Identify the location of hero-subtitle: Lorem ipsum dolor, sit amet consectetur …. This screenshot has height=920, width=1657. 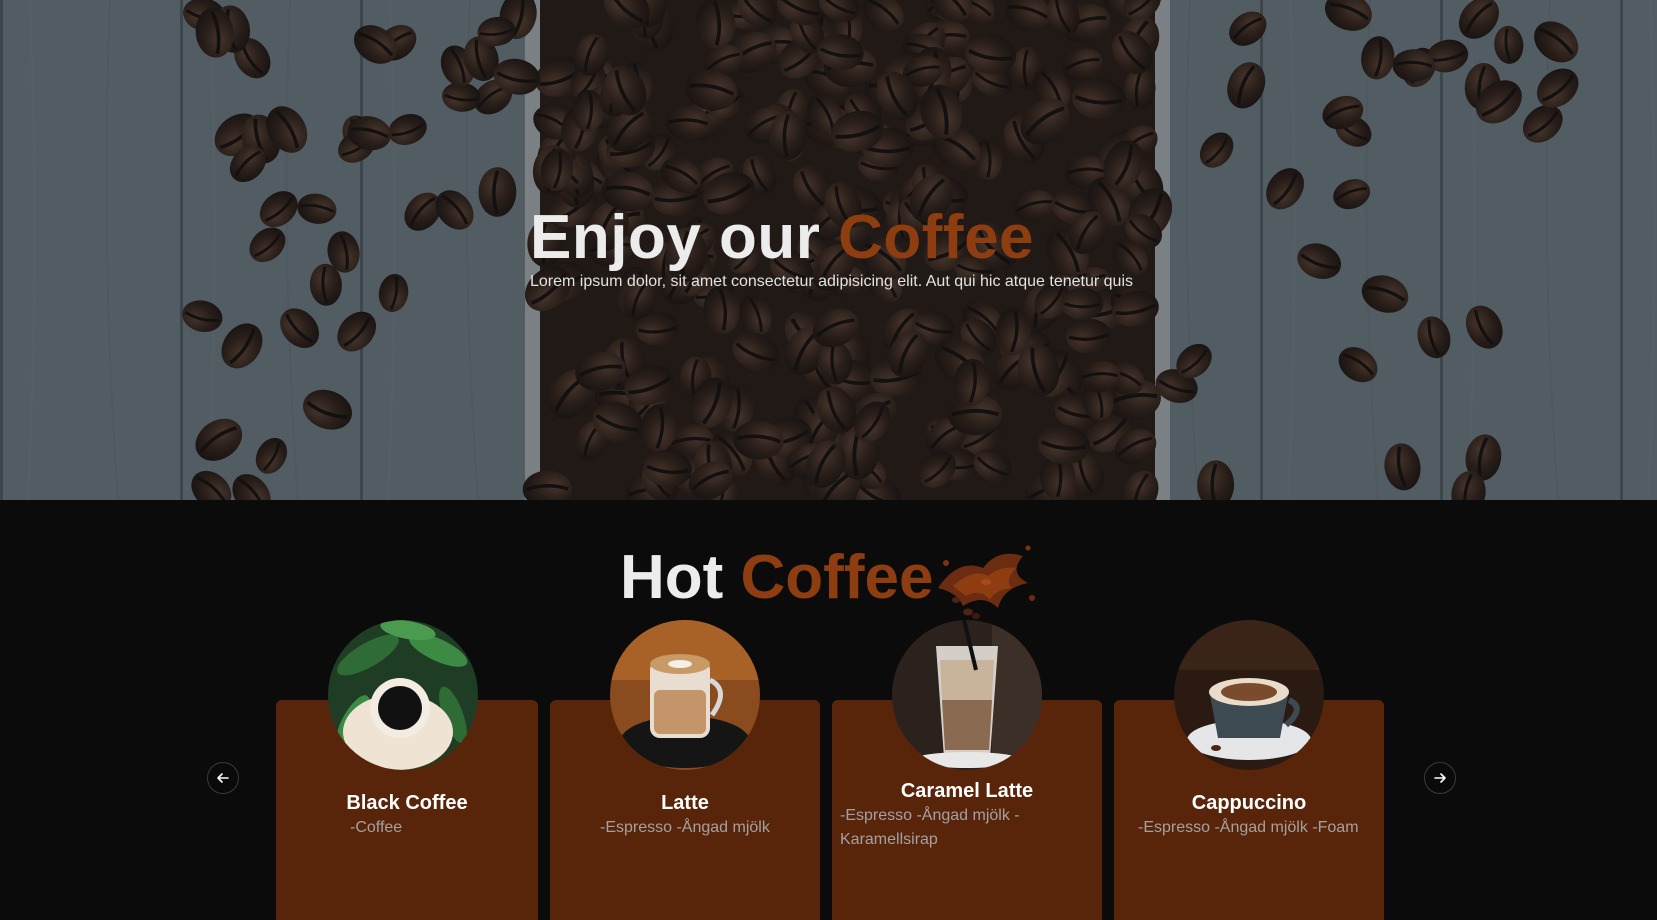
(831, 281).